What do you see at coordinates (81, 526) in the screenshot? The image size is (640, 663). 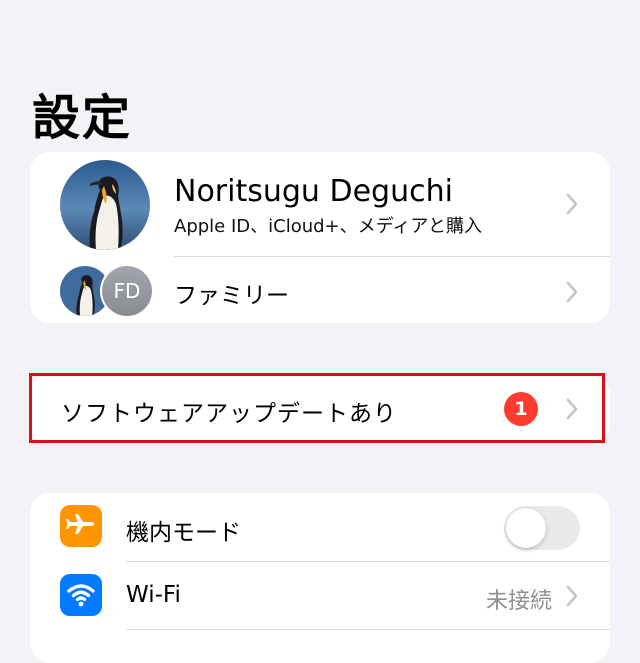 I see `airplane-icon` at bounding box center [81, 526].